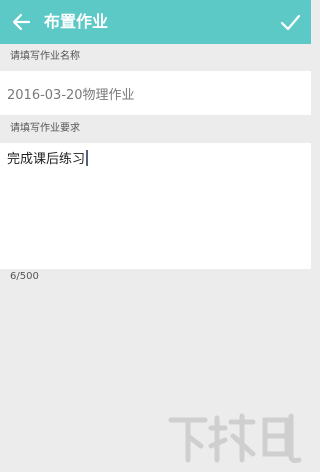  What do you see at coordinates (290, 22) in the screenshot?
I see `checkmark-icon` at bounding box center [290, 22].